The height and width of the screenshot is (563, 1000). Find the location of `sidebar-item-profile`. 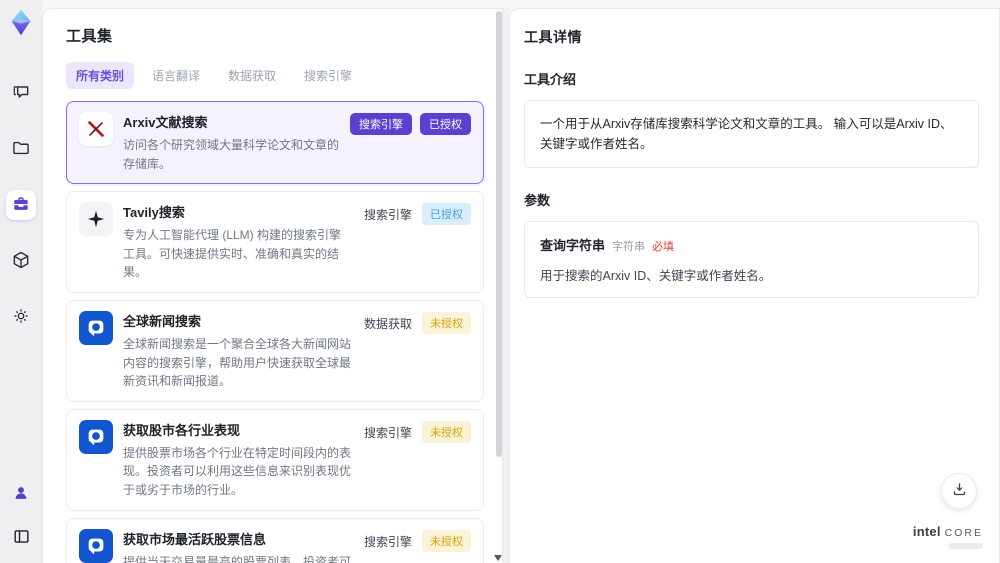

sidebar-item-profile is located at coordinates (21, 494).